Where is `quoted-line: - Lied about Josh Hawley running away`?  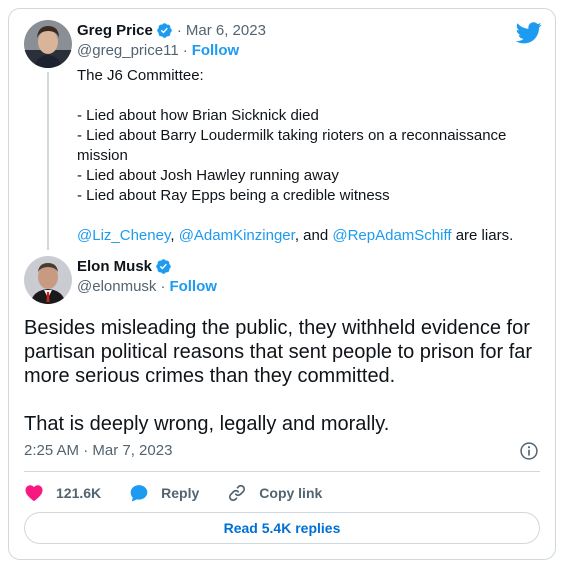 quoted-line: - Lied about Josh Hawley running away is located at coordinates (208, 175).